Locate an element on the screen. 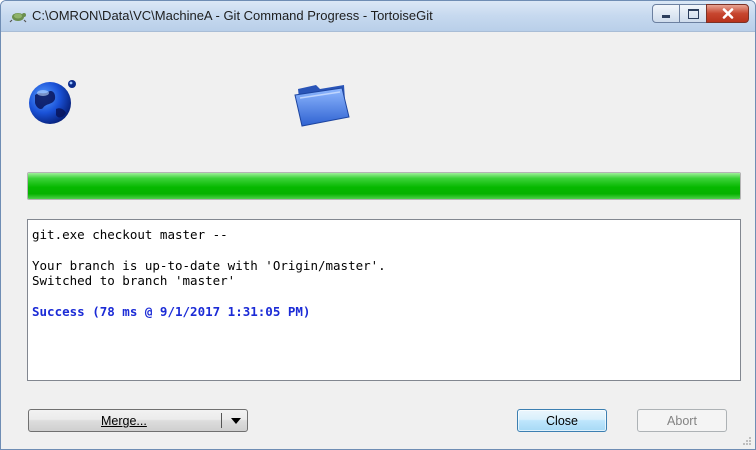  folder-icon is located at coordinates (322, 106).